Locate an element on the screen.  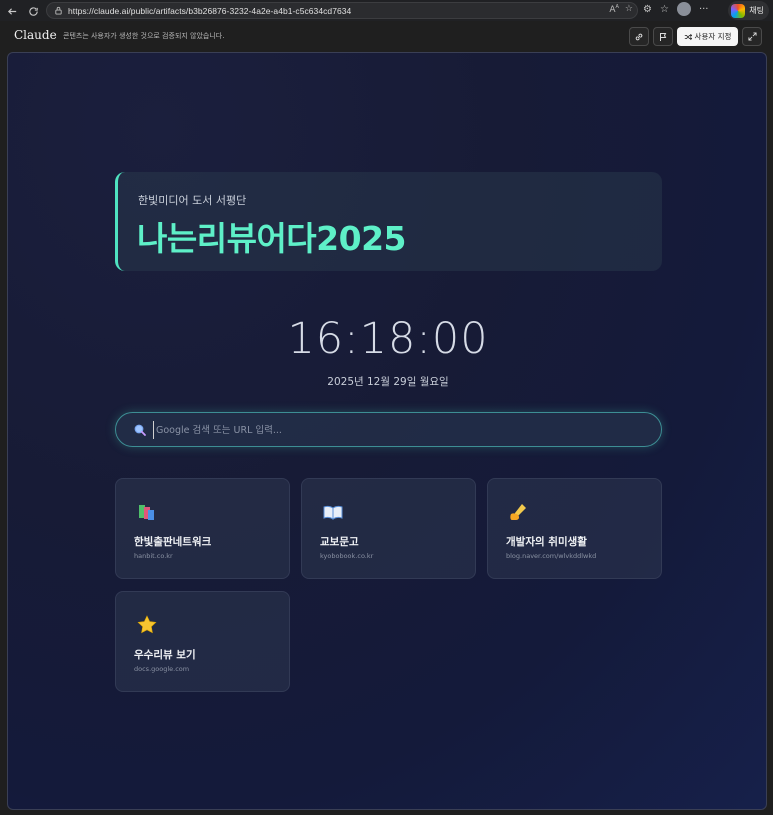
clock-date: 2025년 12월 29일 월요일 is located at coordinates (388, 382).